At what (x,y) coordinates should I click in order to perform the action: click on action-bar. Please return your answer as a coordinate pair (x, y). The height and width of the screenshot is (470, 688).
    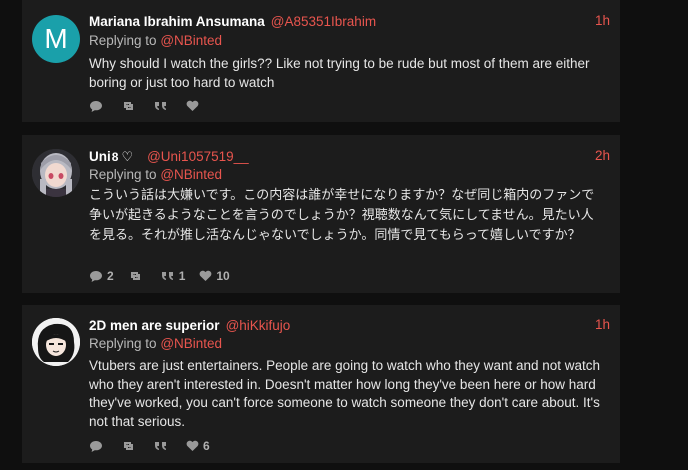
    Looking at the image, I should click on (153, 106).